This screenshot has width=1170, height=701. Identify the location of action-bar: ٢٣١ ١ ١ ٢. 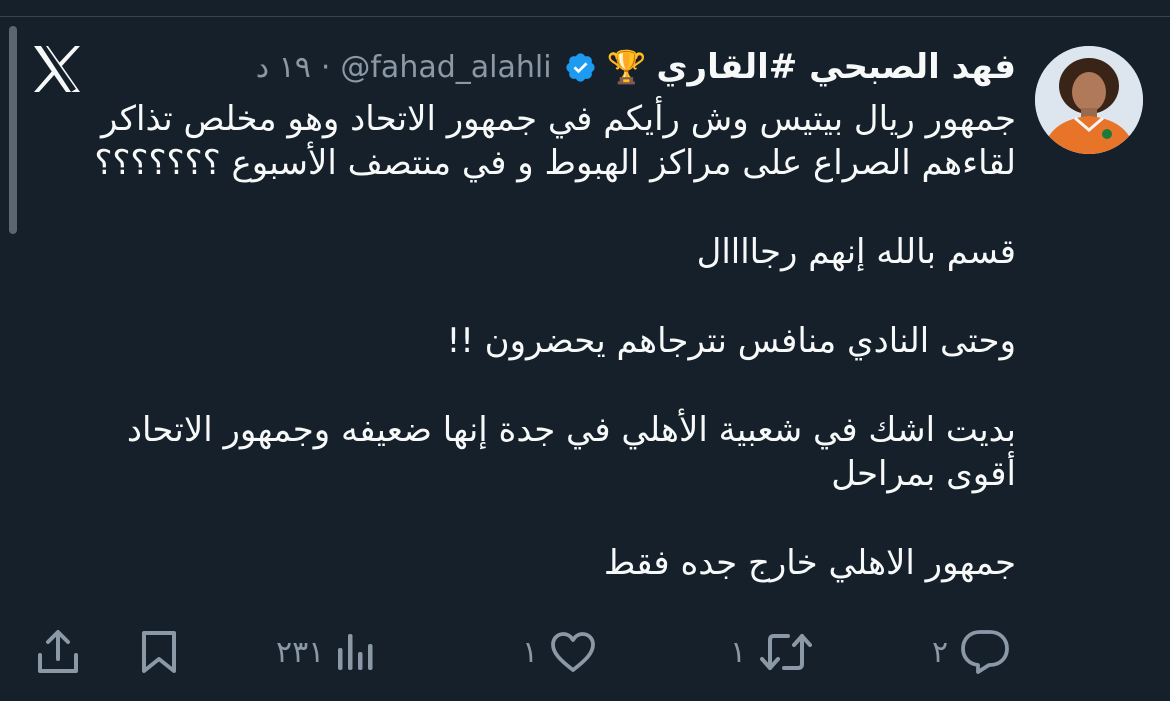
(585, 652).